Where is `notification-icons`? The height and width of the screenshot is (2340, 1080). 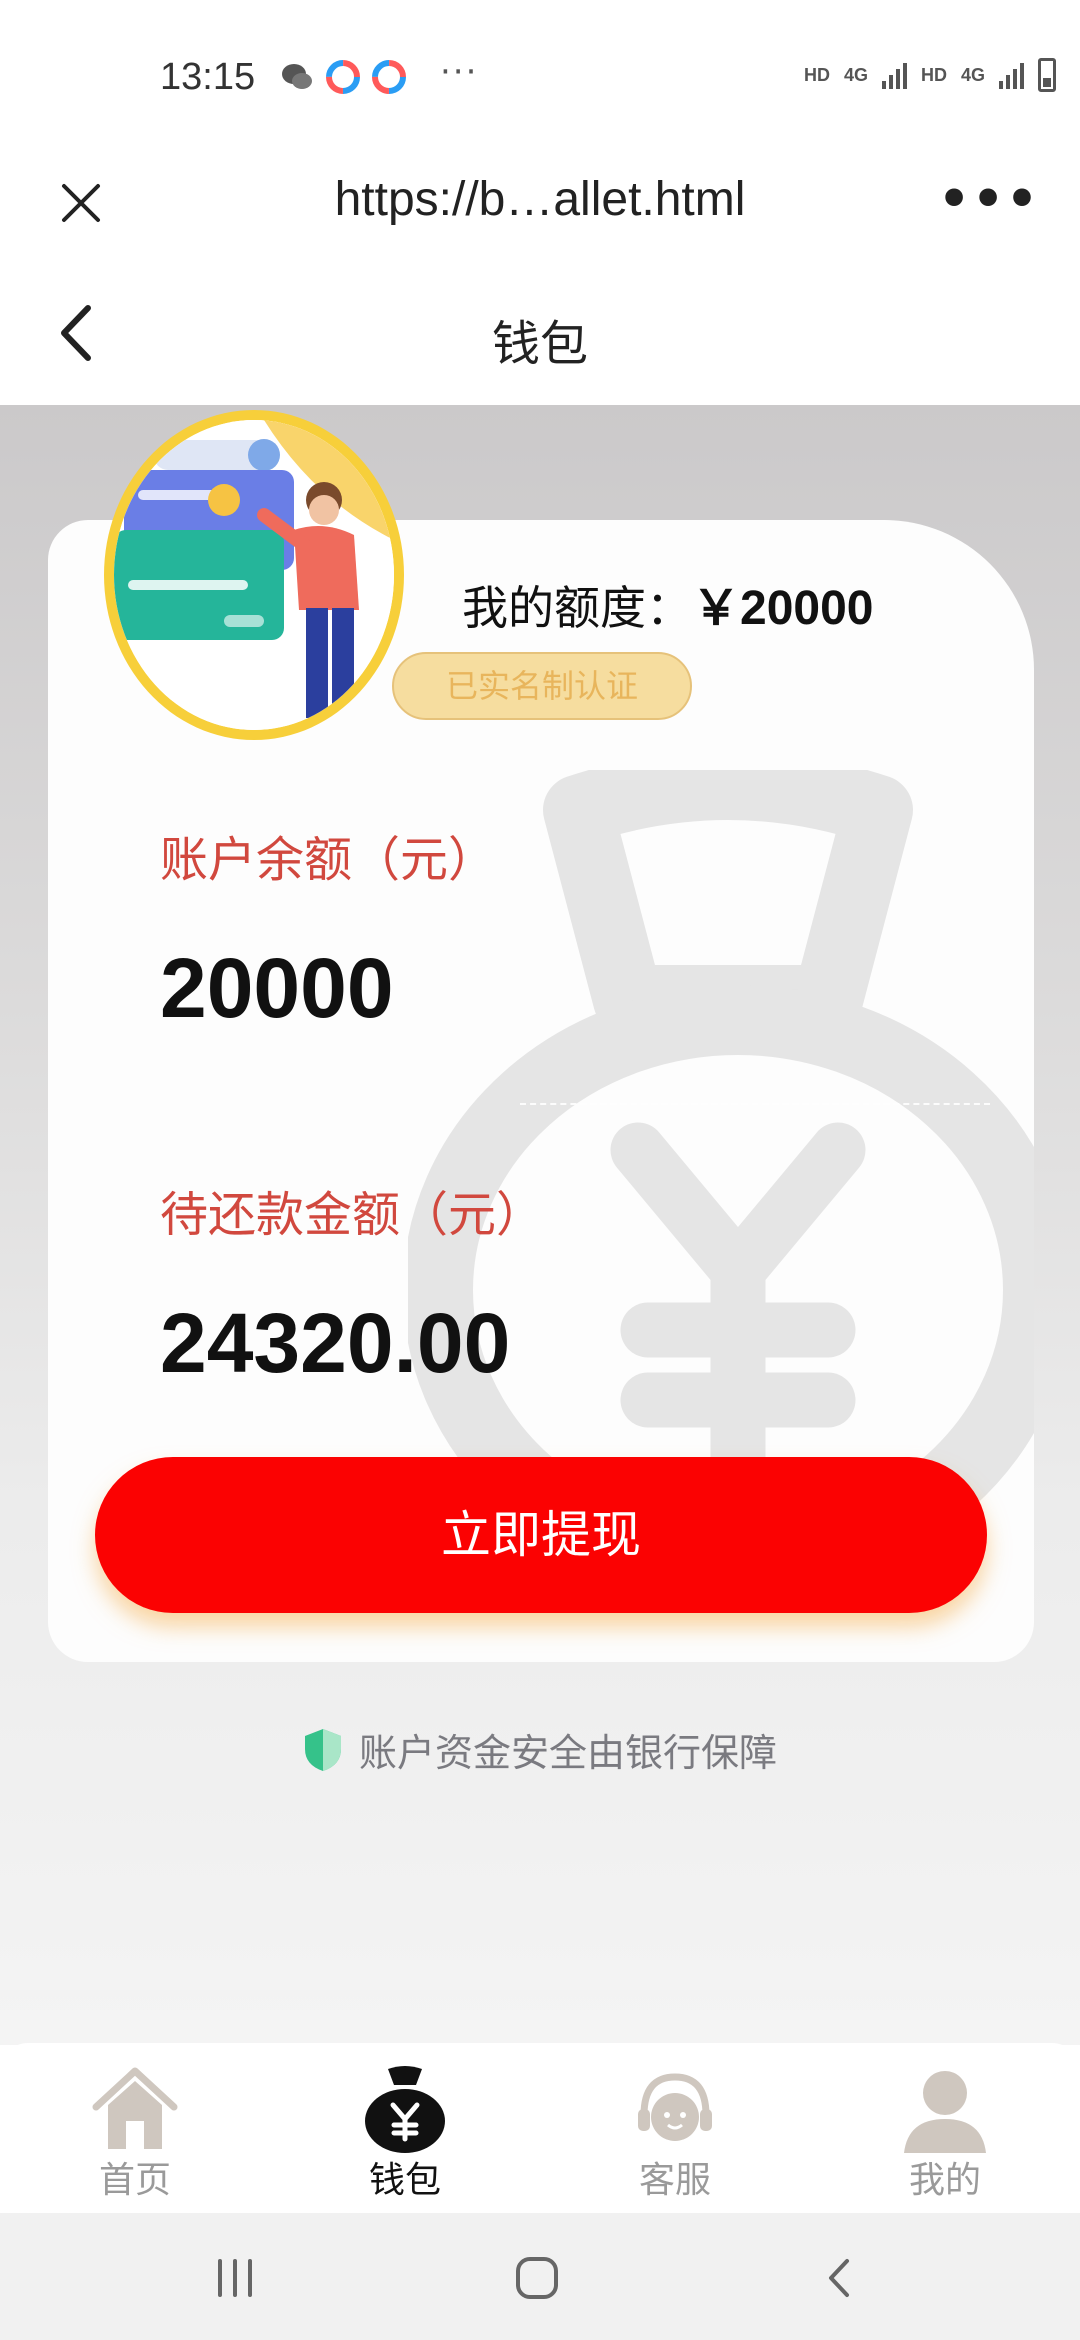 notification-icons is located at coordinates (343, 77).